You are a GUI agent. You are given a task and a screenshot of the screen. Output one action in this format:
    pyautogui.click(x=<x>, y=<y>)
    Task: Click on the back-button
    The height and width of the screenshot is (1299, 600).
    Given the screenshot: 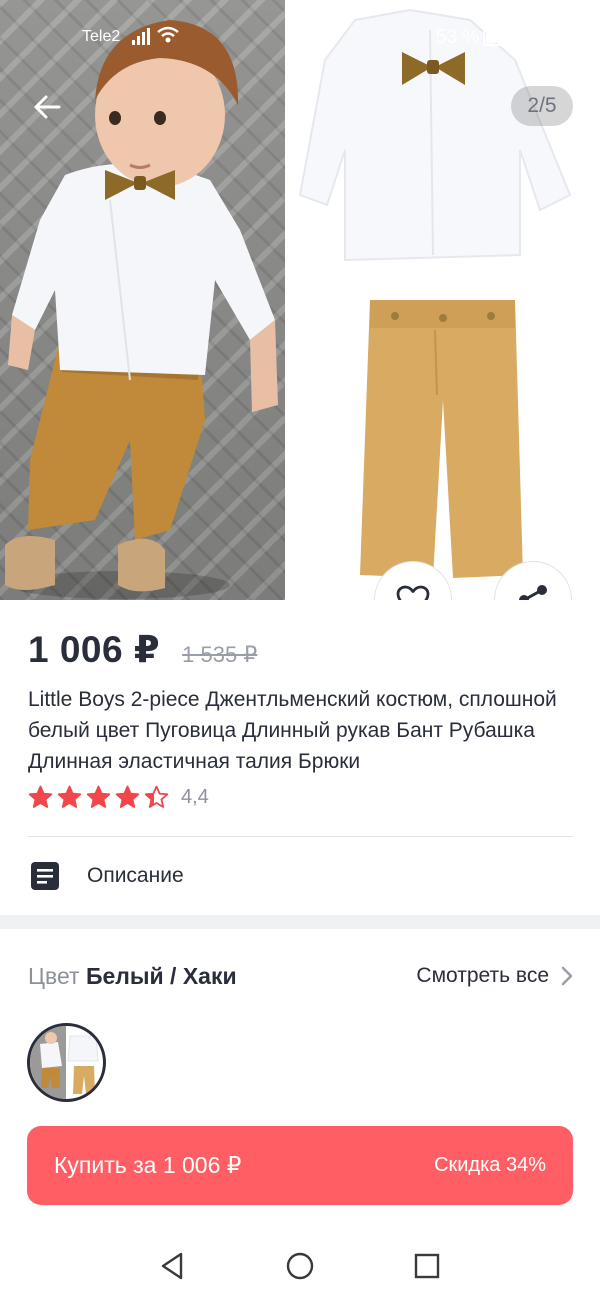 What is the action you would take?
    pyautogui.click(x=47, y=107)
    